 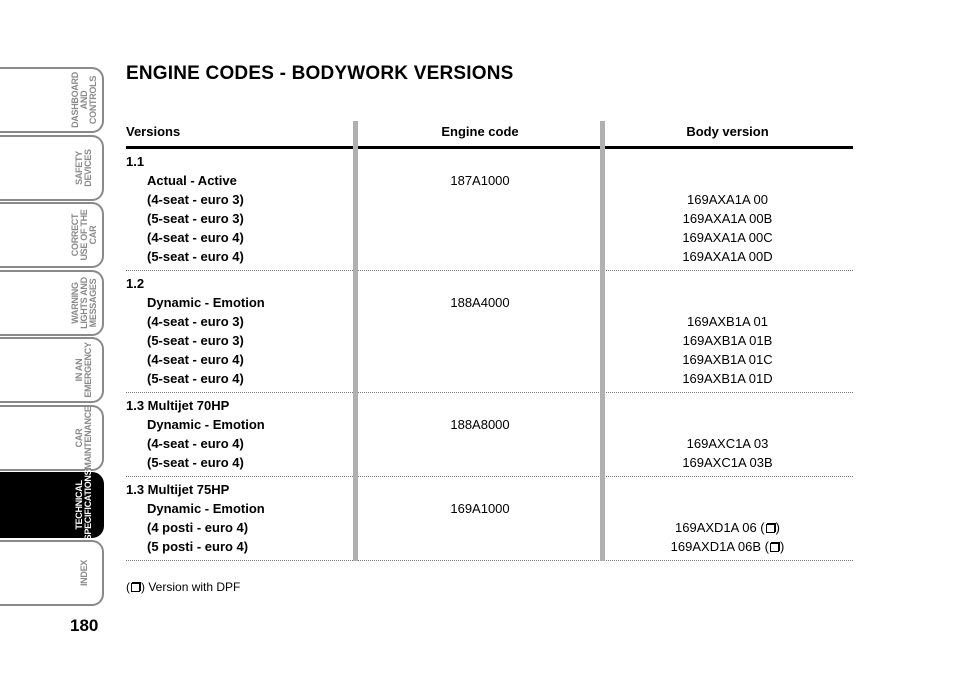 What do you see at coordinates (52, 572) in the screenshot?
I see `tab-index: INDEX` at bounding box center [52, 572].